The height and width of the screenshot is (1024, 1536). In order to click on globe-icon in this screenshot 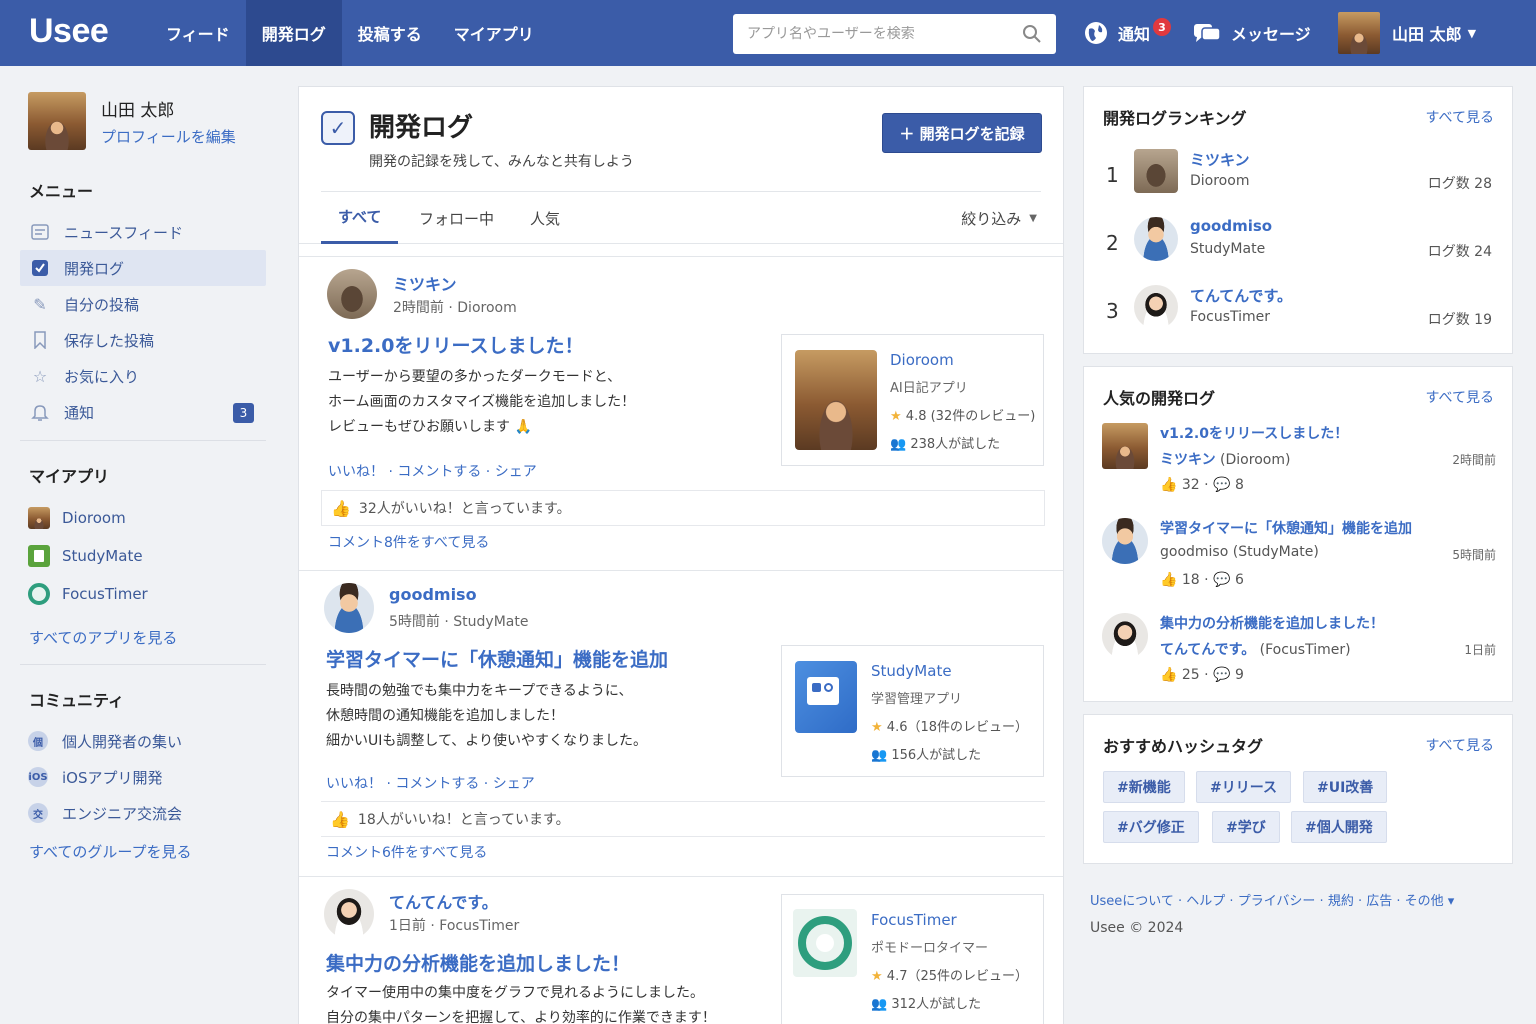, I will do `click(1096, 33)`.